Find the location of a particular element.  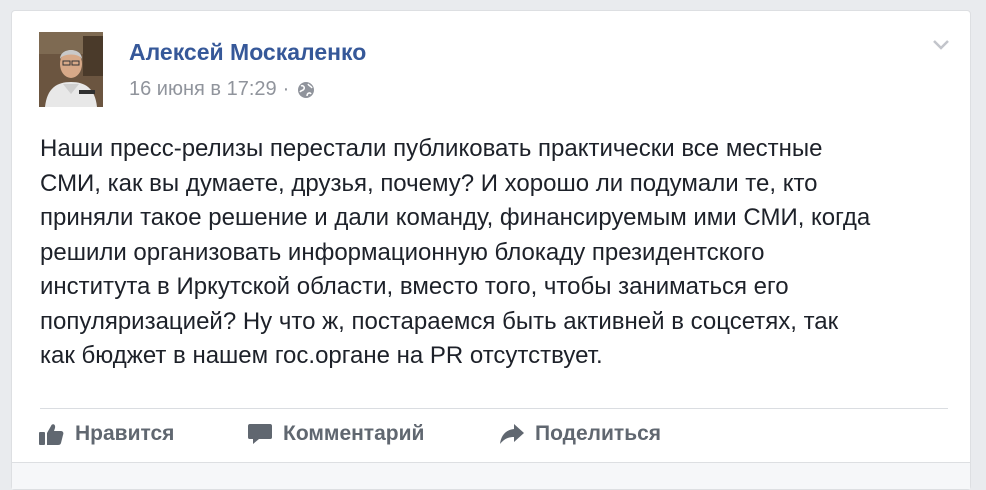

author-name: Алексей Москаленко is located at coordinates (247, 52).